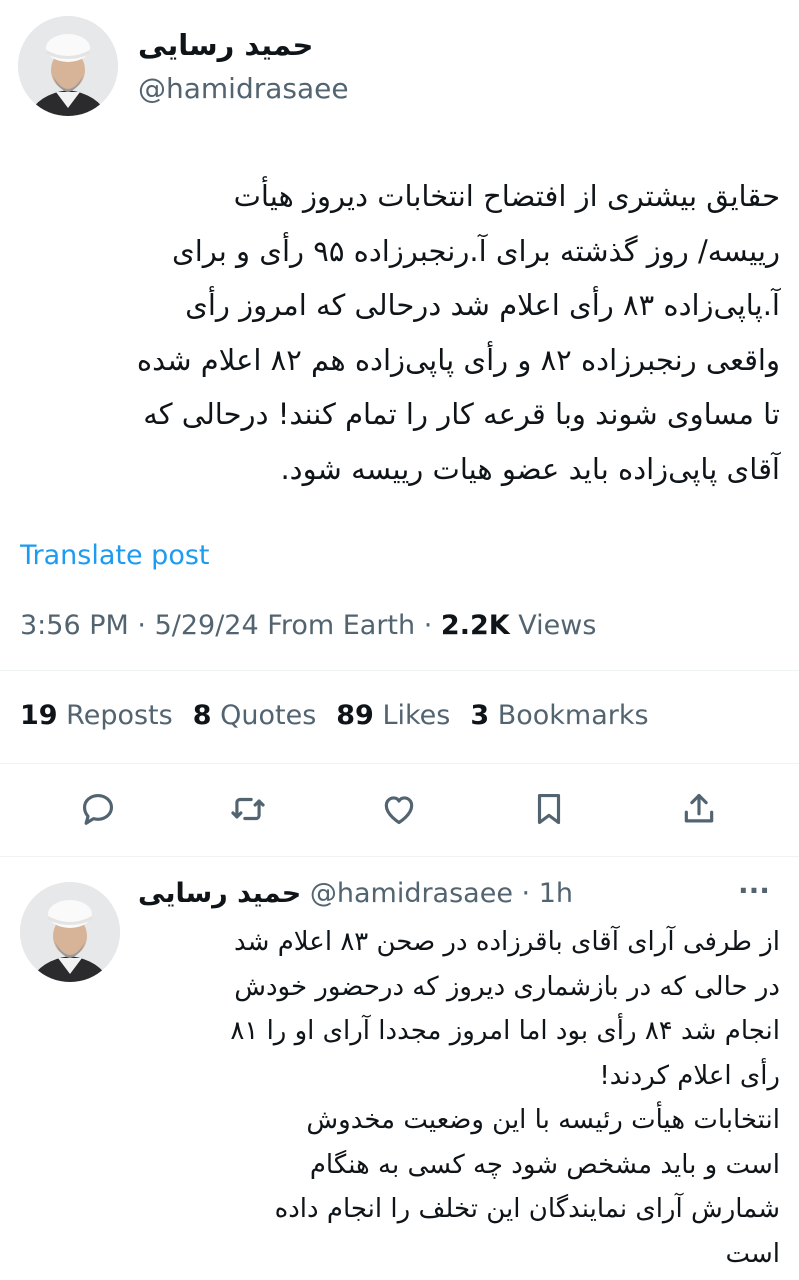 The height and width of the screenshot is (1280, 799). Describe the element at coordinates (219, 893) in the screenshot. I see `reply-author-name: حمید رسایی` at that location.